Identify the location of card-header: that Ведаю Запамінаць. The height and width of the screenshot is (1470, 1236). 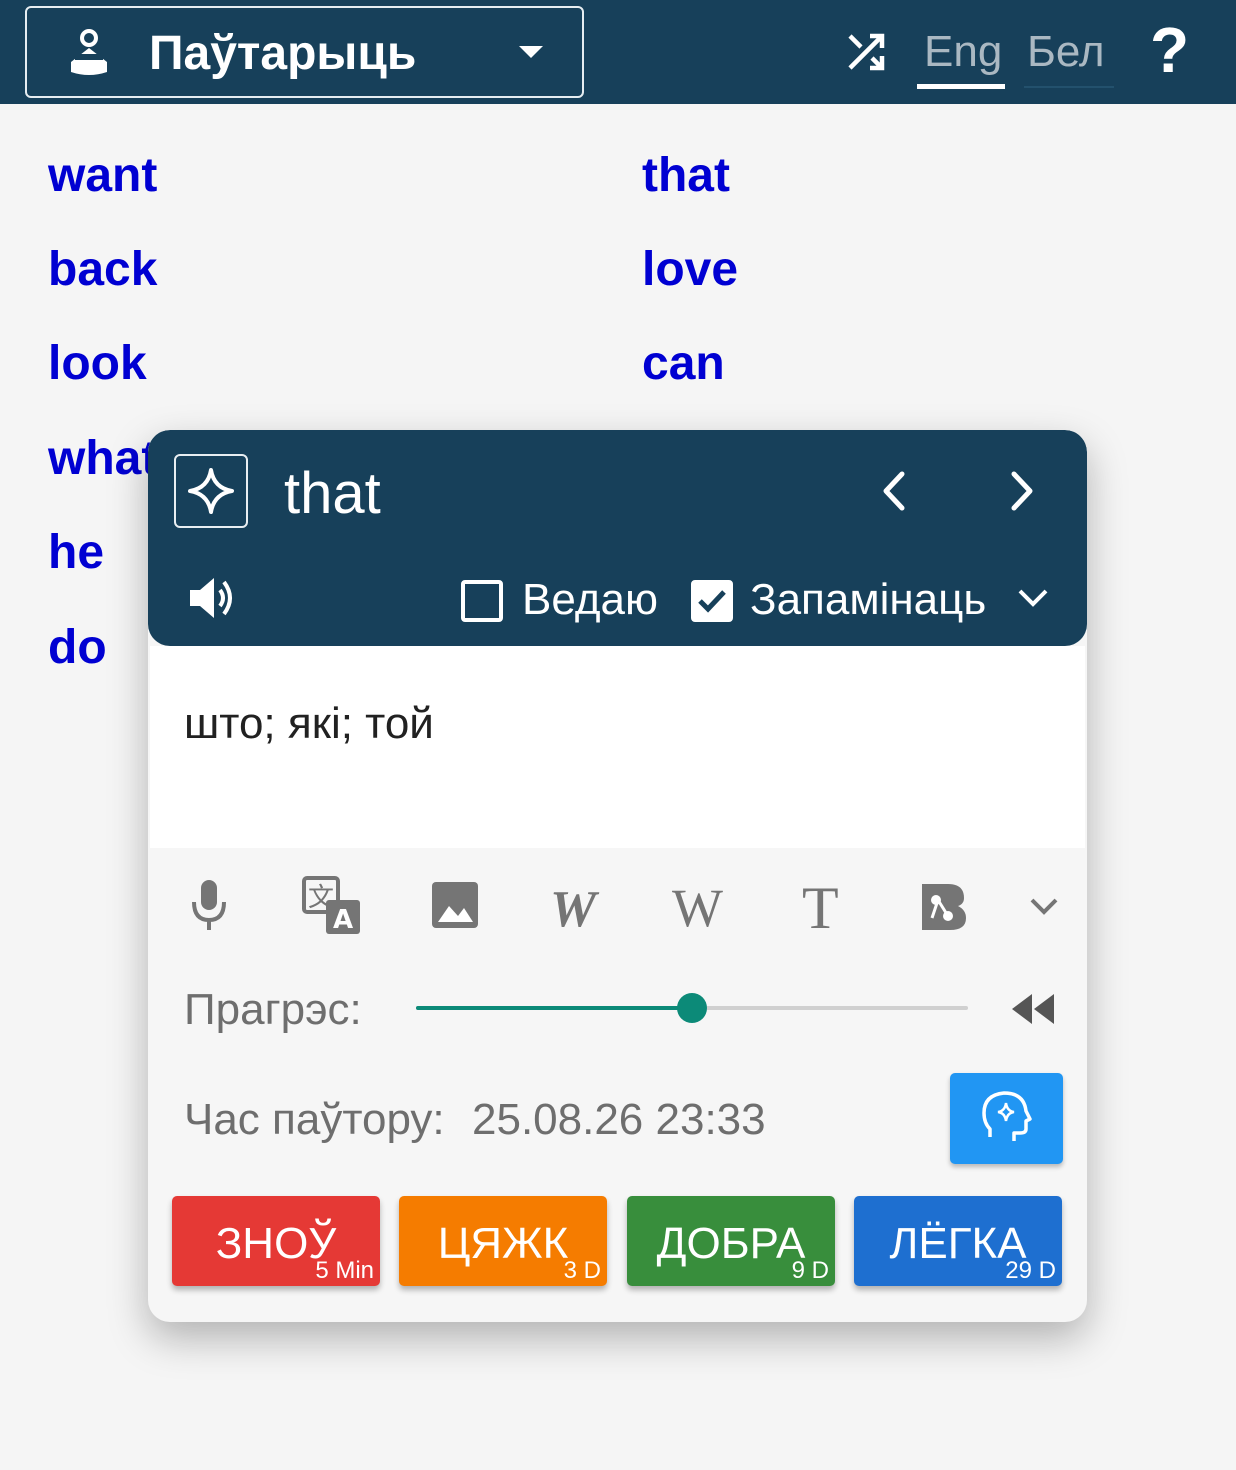
(617, 538).